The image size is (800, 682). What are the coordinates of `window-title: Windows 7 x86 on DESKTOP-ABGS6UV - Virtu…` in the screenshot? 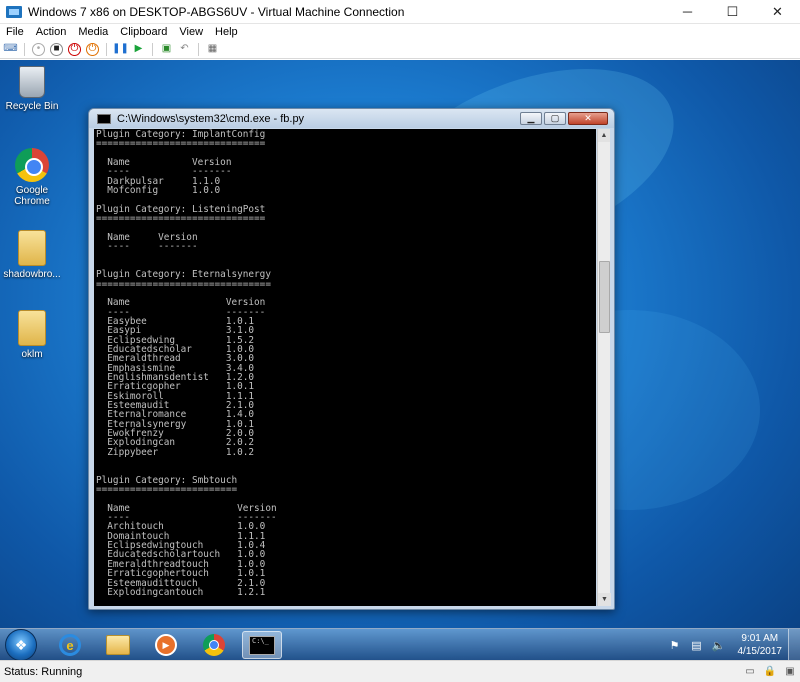 It's located at (216, 11).